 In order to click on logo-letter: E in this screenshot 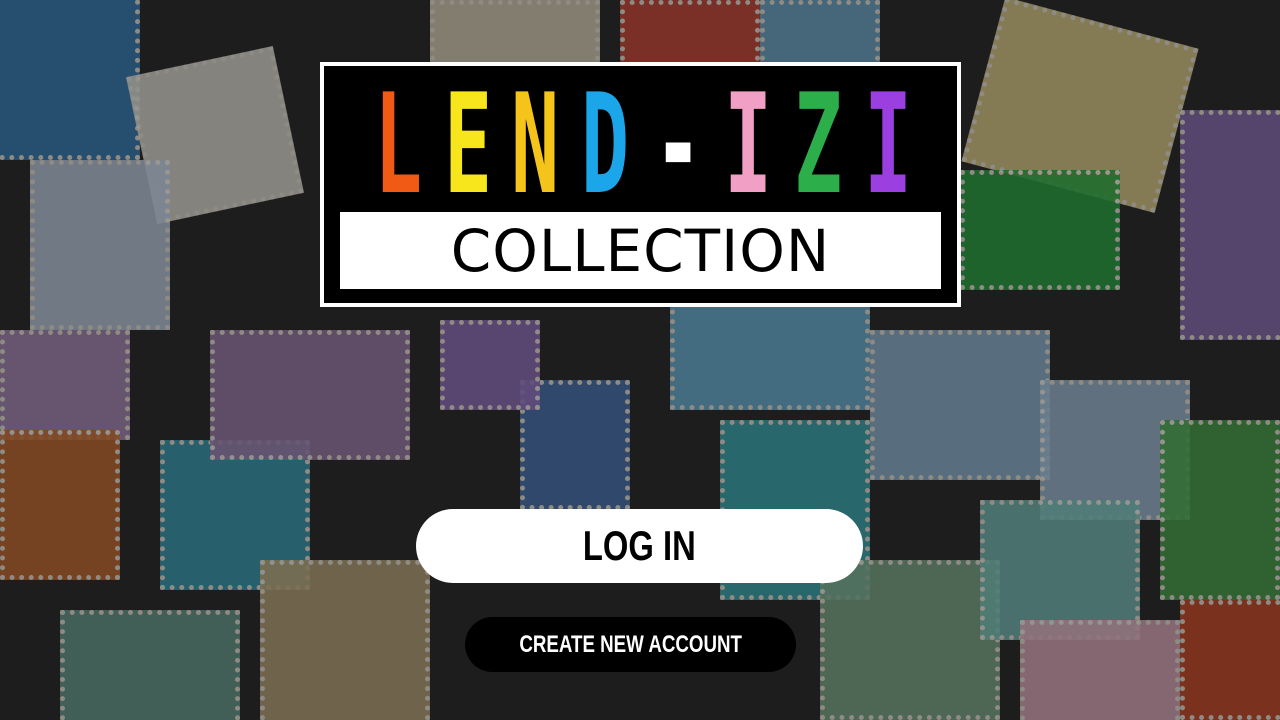, I will do `click(469, 144)`.